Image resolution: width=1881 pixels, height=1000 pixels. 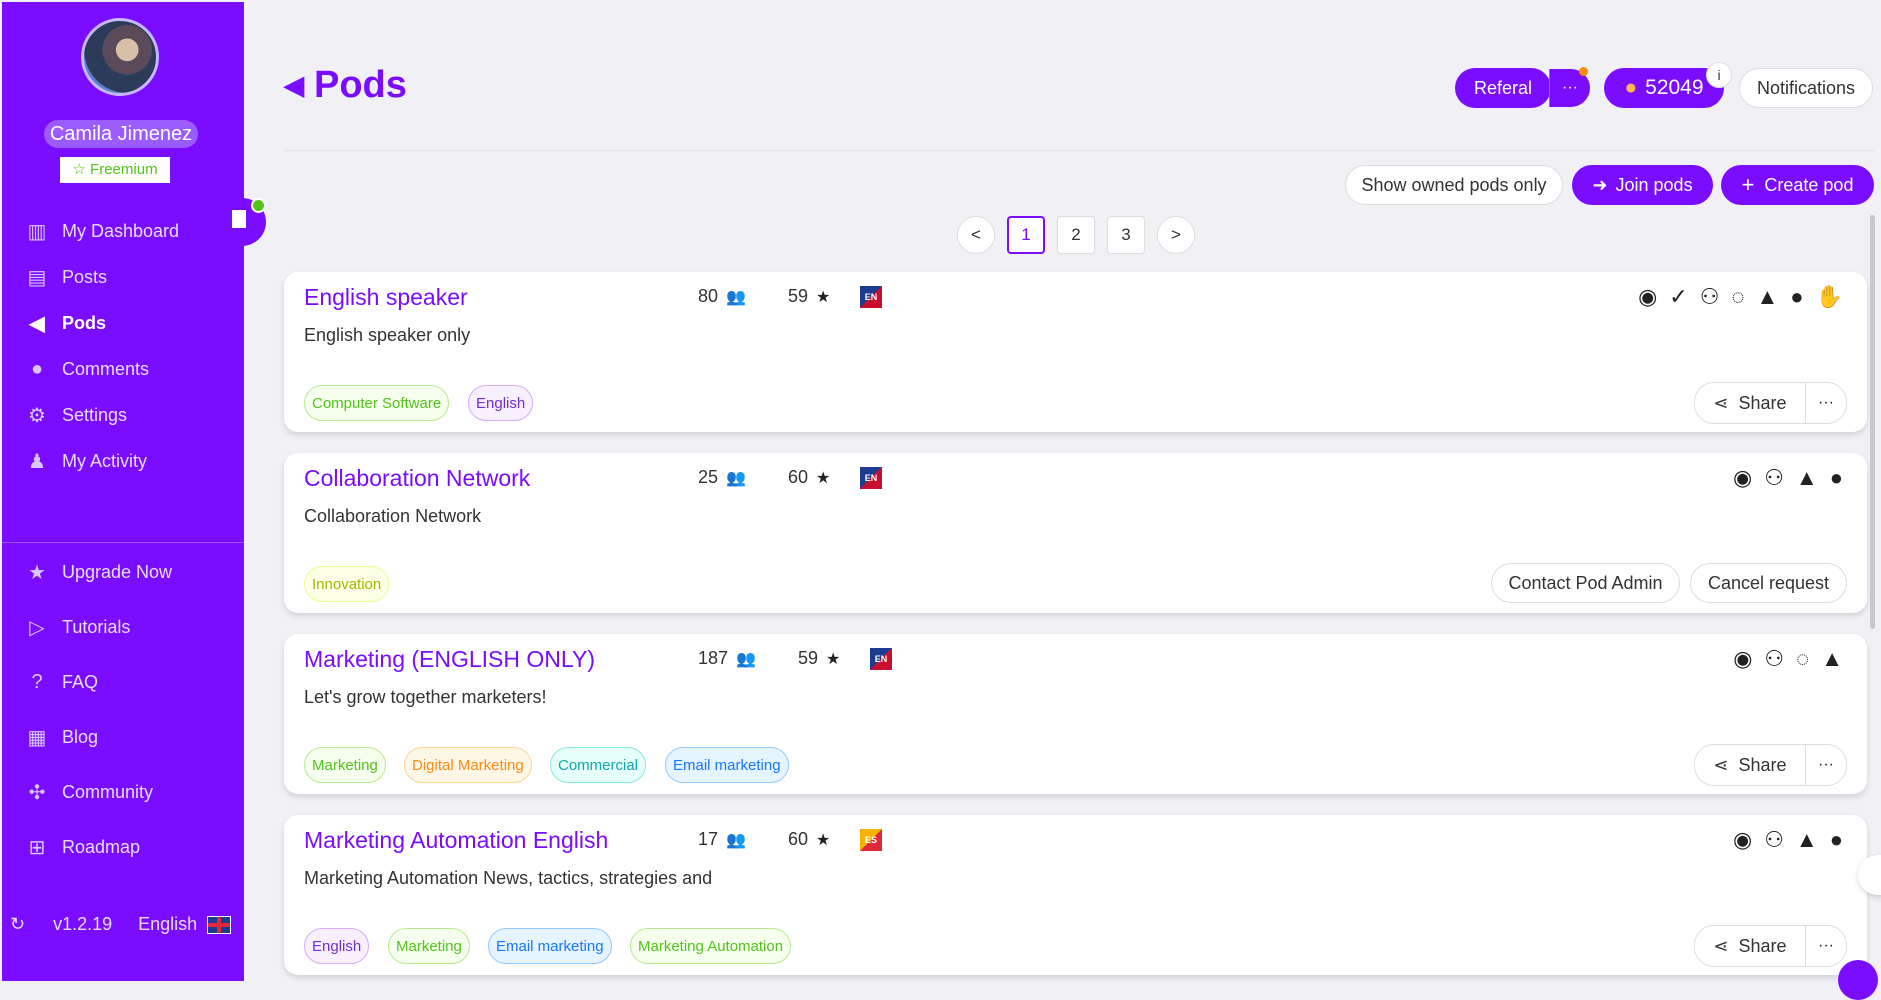 What do you see at coordinates (417, 478) in the screenshot?
I see `pod-title: Collaboration Network` at bounding box center [417, 478].